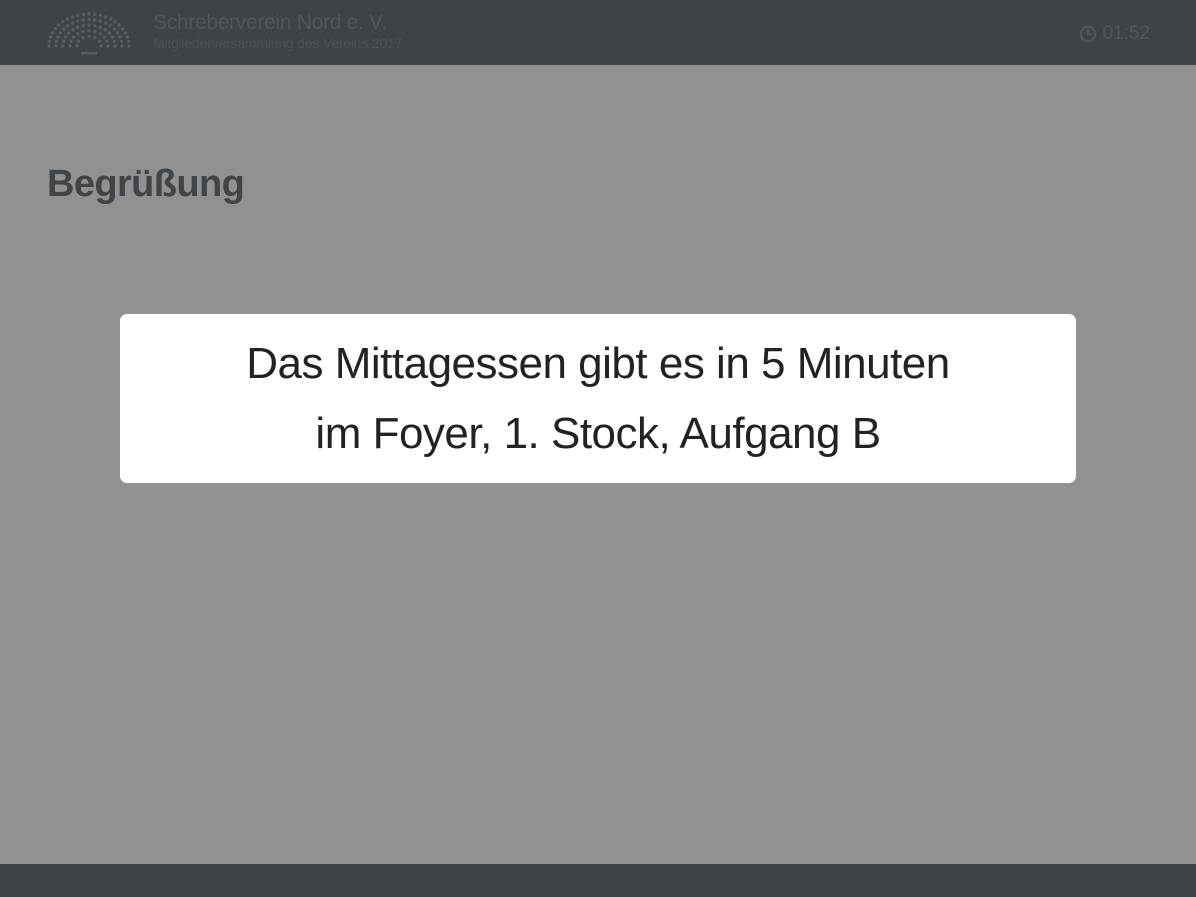  I want to click on announcement-line-1: Das Mittagessen gibt es in 5 Minuten, so click(598, 363).